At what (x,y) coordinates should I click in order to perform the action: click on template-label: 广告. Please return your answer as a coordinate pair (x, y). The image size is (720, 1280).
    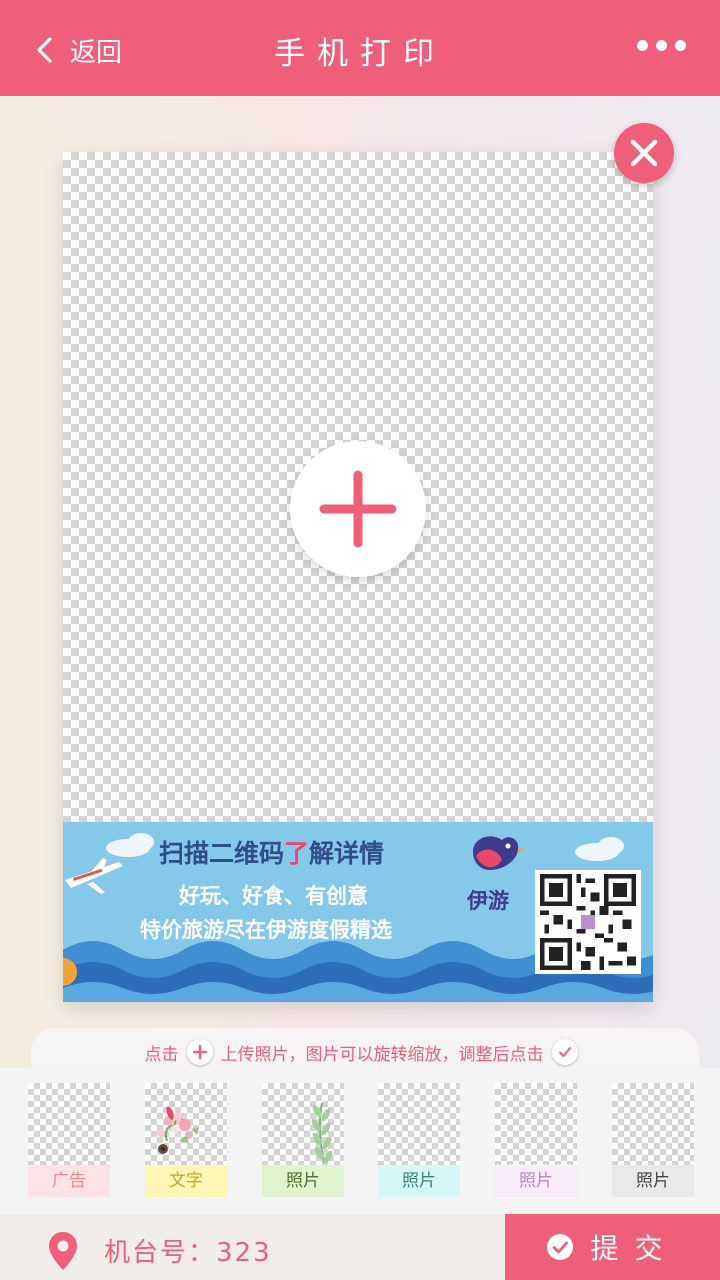
    Looking at the image, I should click on (69, 1181).